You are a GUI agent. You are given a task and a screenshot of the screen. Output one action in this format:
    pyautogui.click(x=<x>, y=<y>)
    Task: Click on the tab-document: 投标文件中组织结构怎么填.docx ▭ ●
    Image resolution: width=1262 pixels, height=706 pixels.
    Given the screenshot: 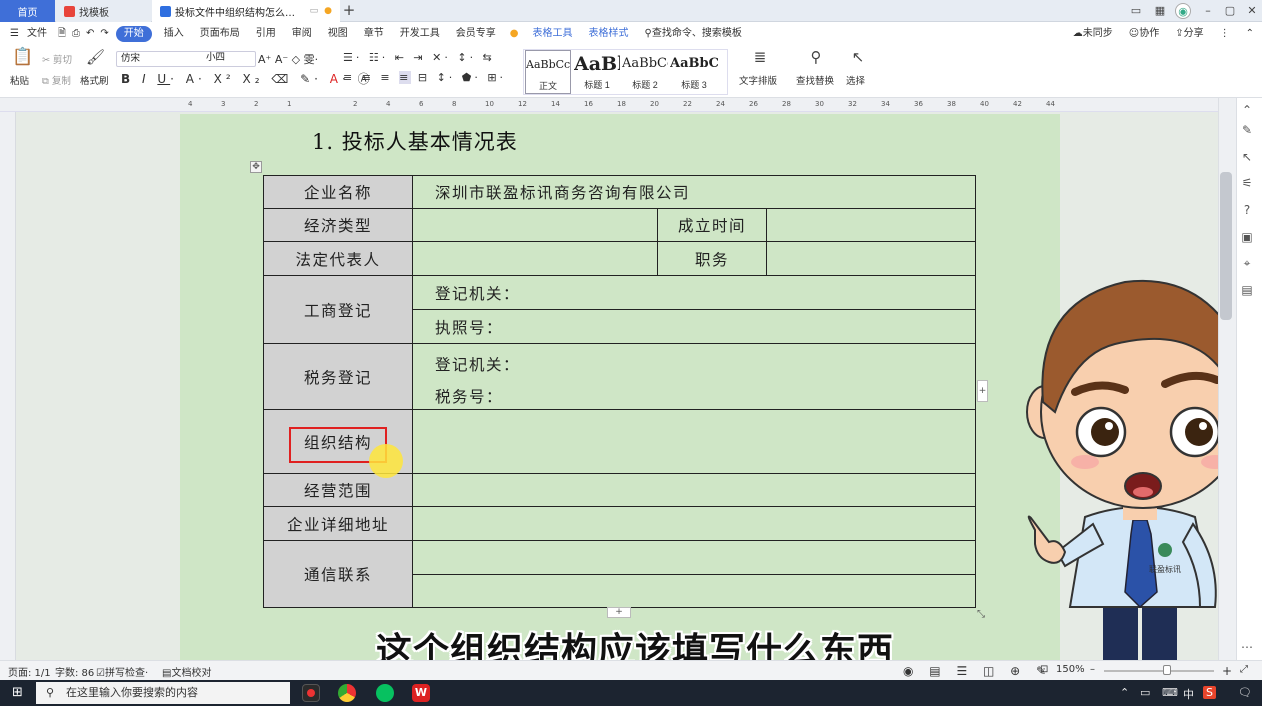 What is the action you would take?
    pyautogui.click(x=246, y=11)
    